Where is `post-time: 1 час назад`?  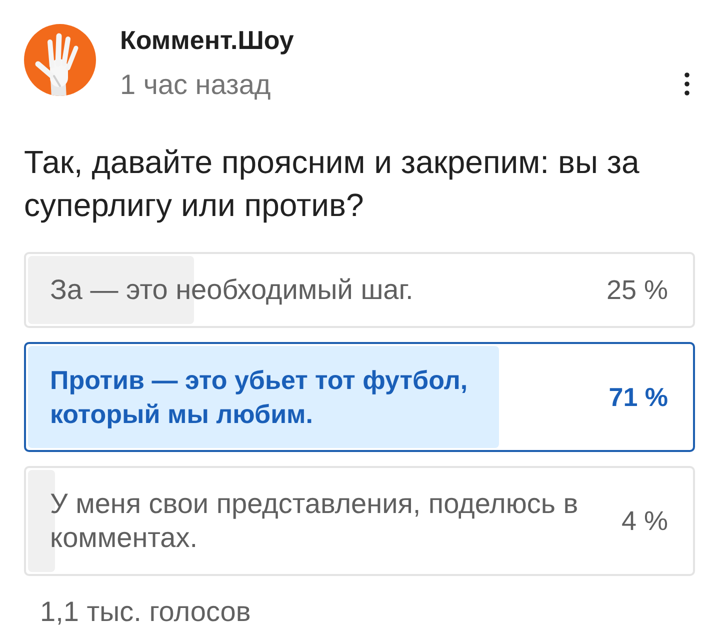
post-time: 1 час назад is located at coordinates (195, 85).